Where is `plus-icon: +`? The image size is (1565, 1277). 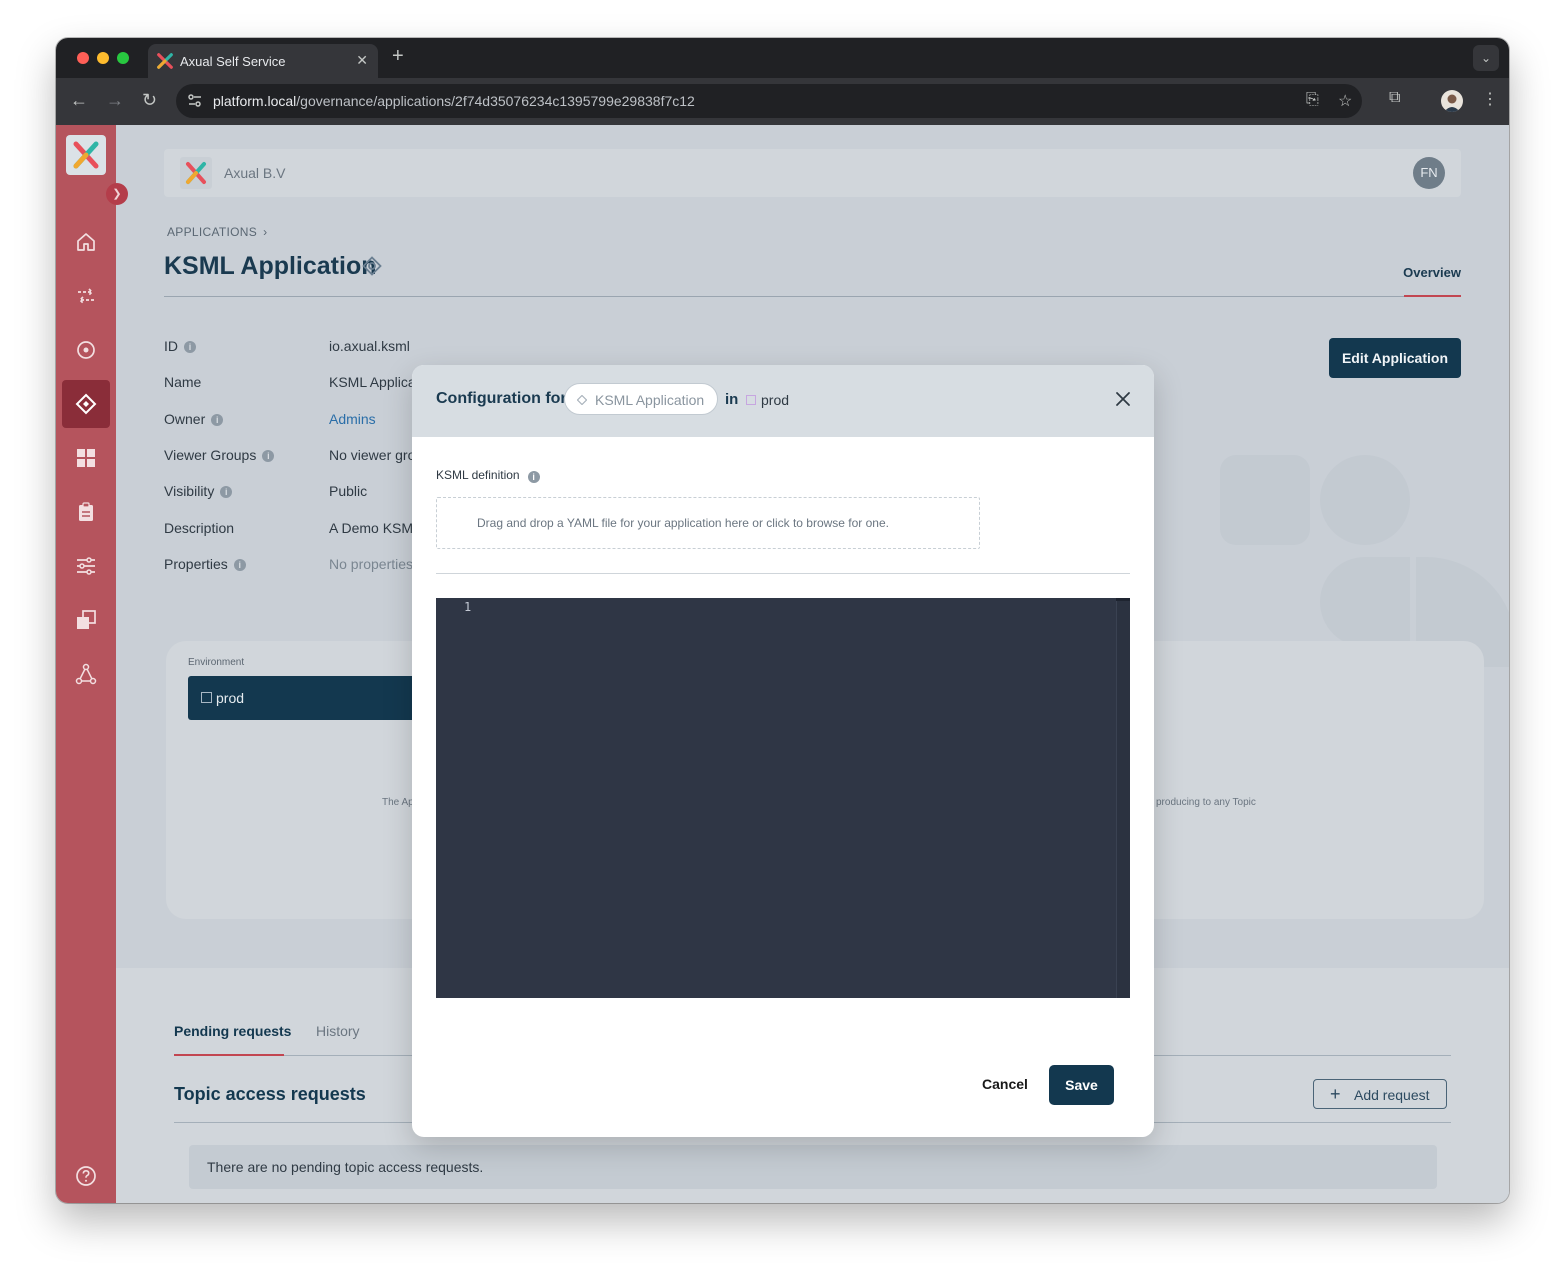 plus-icon: + is located at coordinates (1335, 1094).